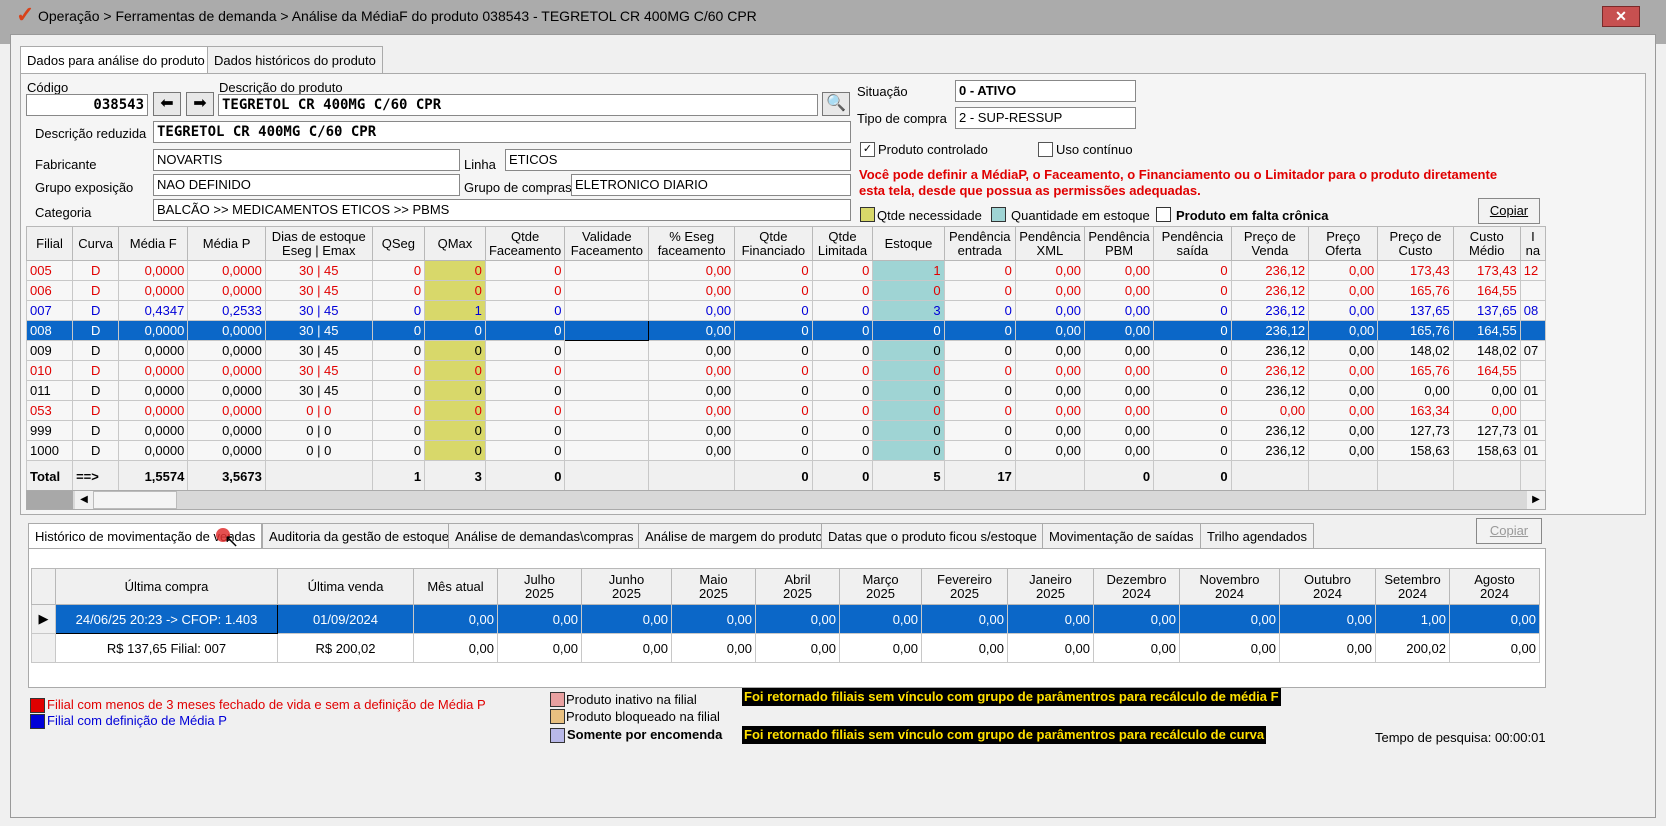 The height and width of the screenshot is (826, 1666). What do you see at coordinates (359, 535) in the screenshot?
I see `tab-auditoria-estoque: Auditoria da gestão de estoque` at bounding box center [359, 535].